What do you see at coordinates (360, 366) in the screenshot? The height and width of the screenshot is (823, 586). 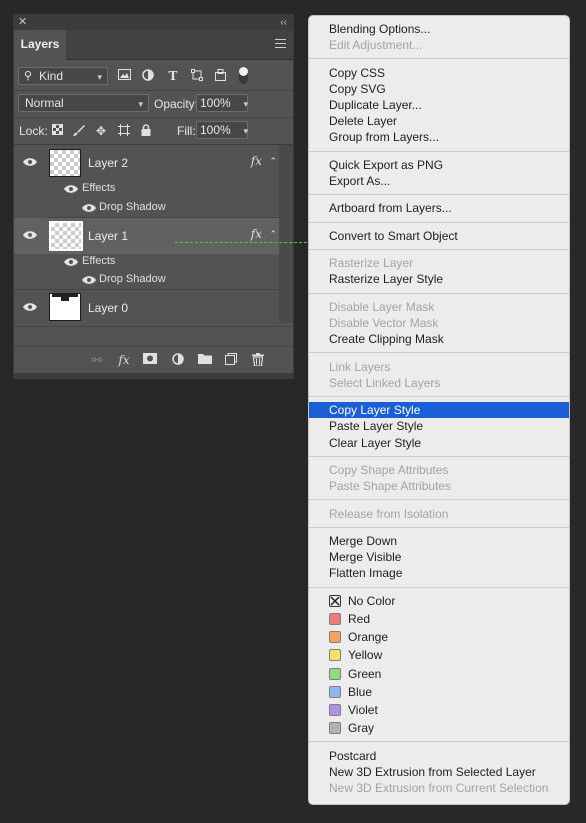 I see `menu-item-link-layers: Link Layers` at bounding box center [360, 366].